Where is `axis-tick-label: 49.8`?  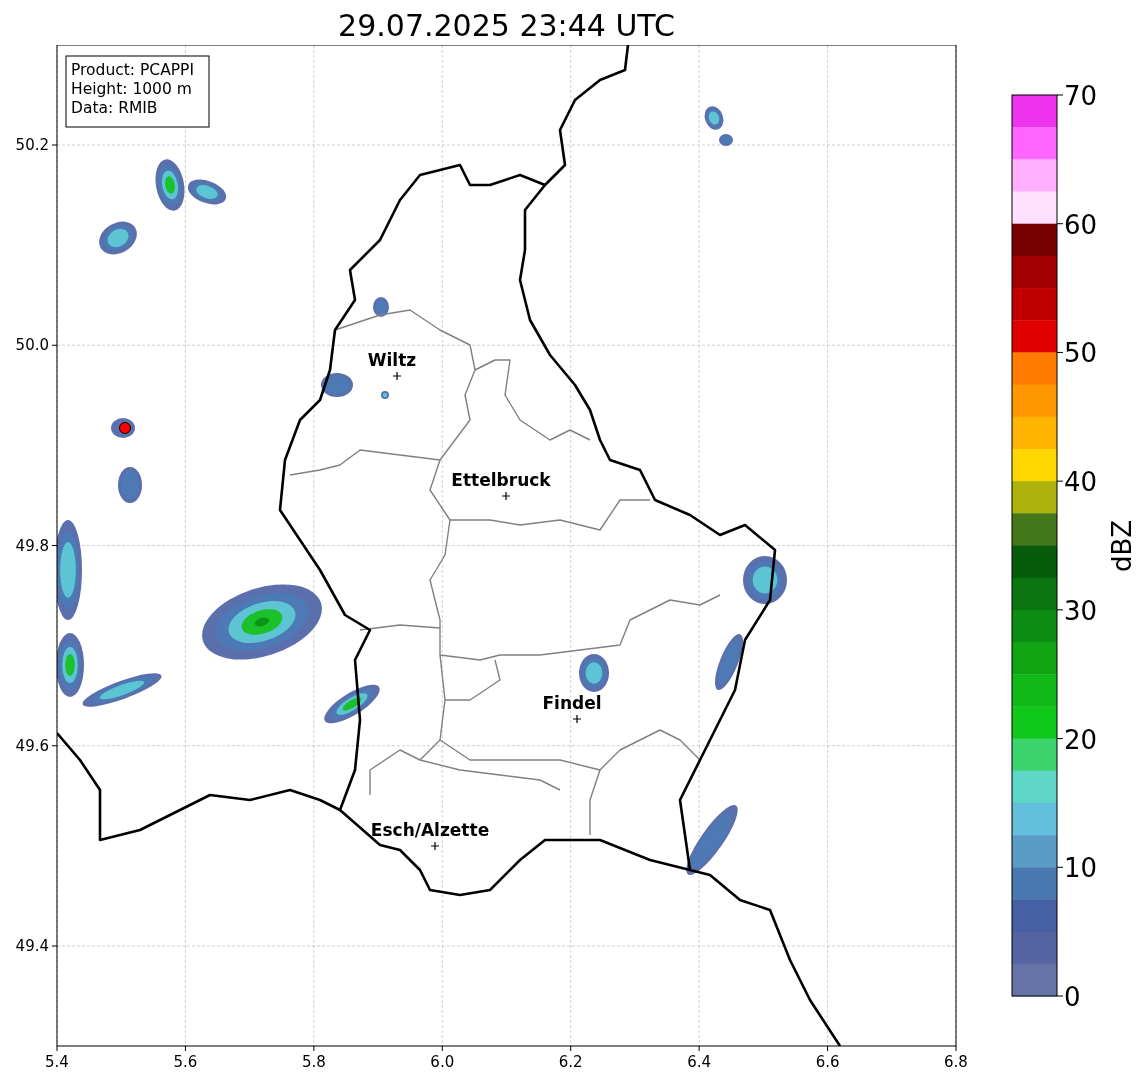 axis-tick-label: 49.8 is located at coordinates (32, 545).